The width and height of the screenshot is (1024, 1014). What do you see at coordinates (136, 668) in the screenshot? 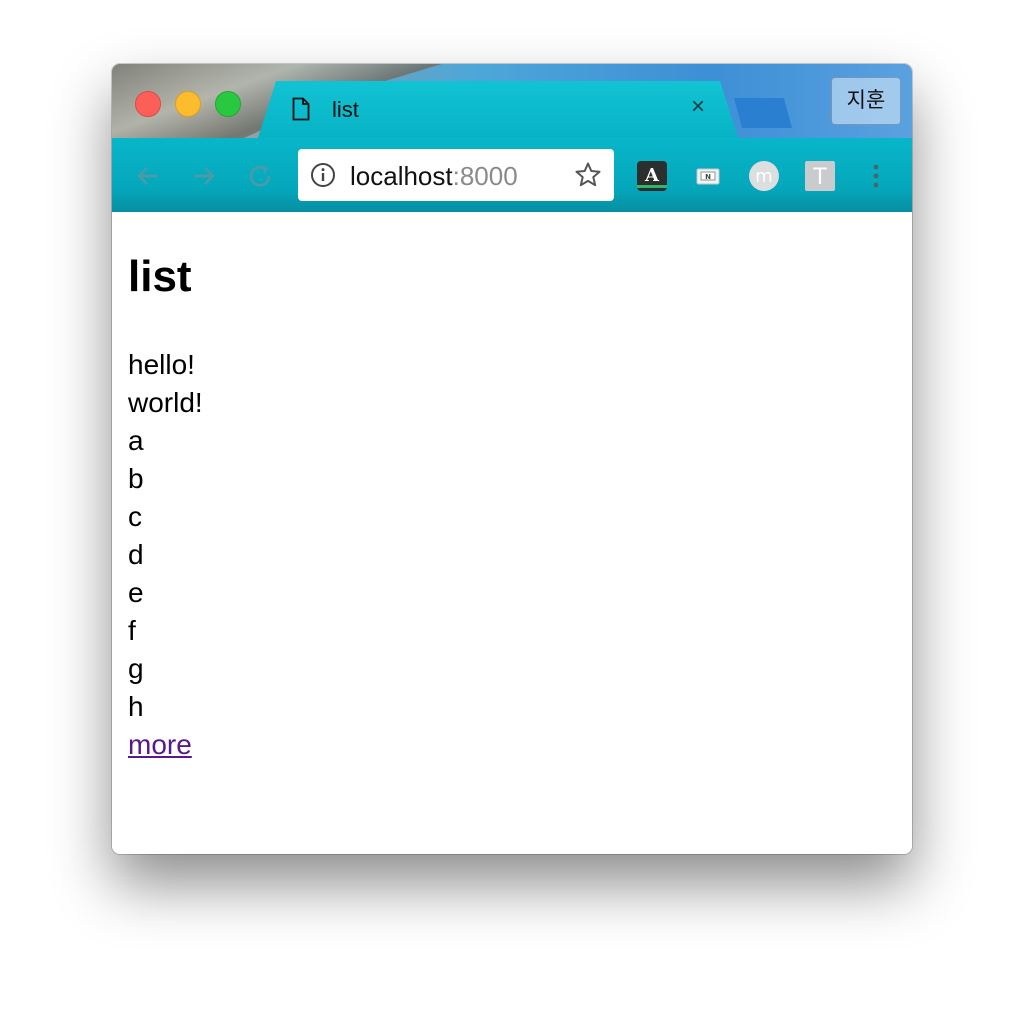
I see `list-item: g` at bounding box center [136, 668].